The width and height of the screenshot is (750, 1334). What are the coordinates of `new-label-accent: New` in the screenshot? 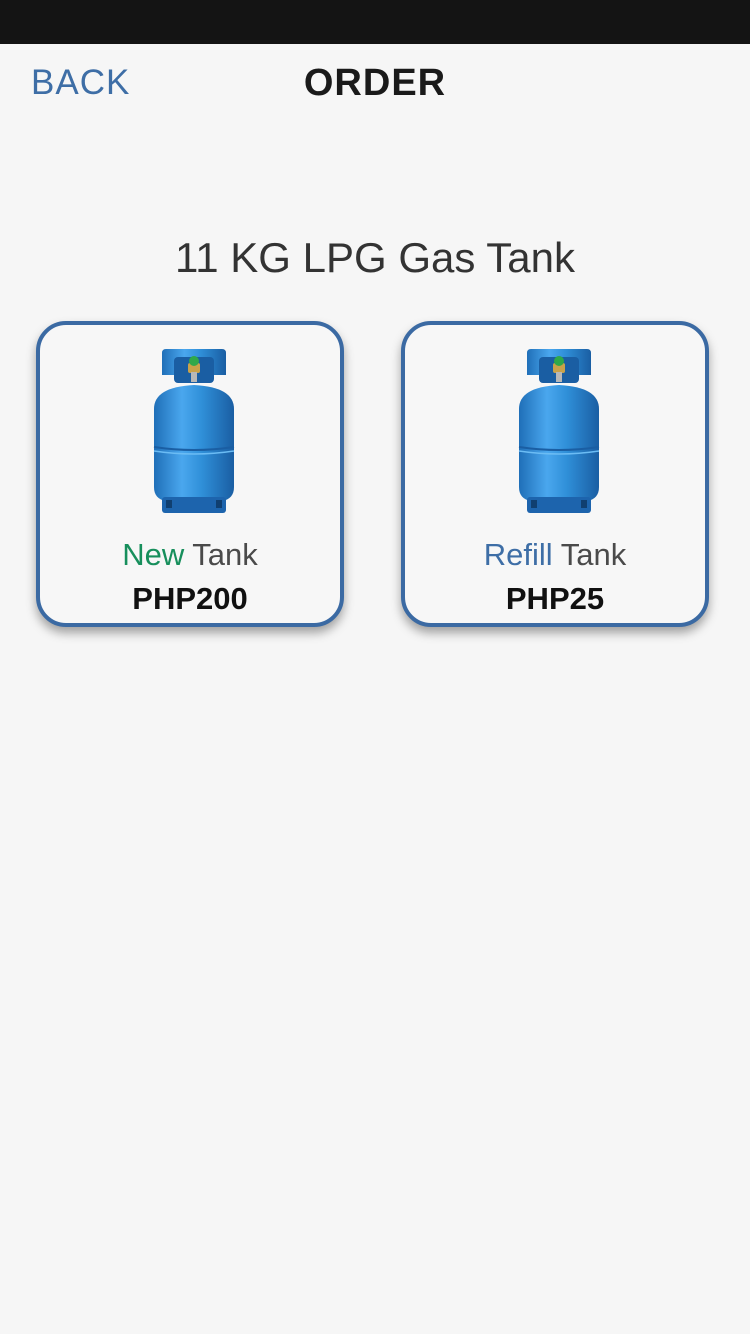 It's located at (153, 554).